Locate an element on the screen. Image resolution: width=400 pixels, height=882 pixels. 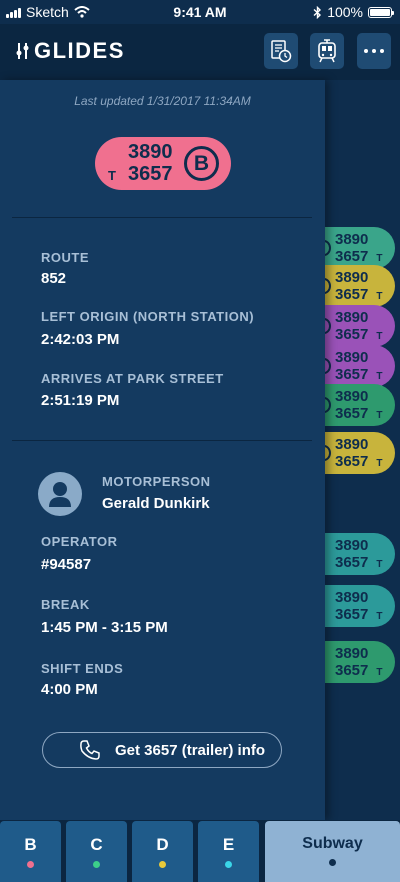
break-value: 1:45 PM - 3:15 PM is located at coordinates (104, 627).